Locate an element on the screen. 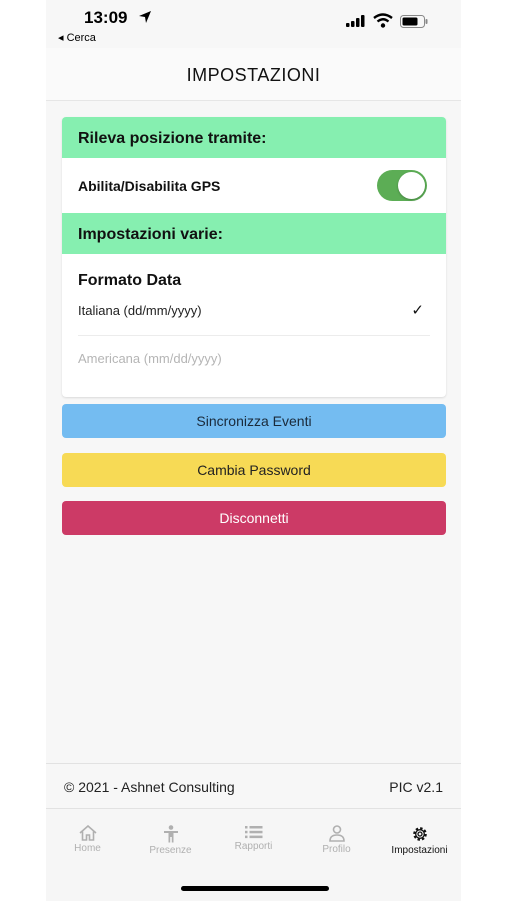 The height and width of the screenshot is (901, 507). location-section-header: Rileva posizione tramite: is located at coordinates (254, 137).